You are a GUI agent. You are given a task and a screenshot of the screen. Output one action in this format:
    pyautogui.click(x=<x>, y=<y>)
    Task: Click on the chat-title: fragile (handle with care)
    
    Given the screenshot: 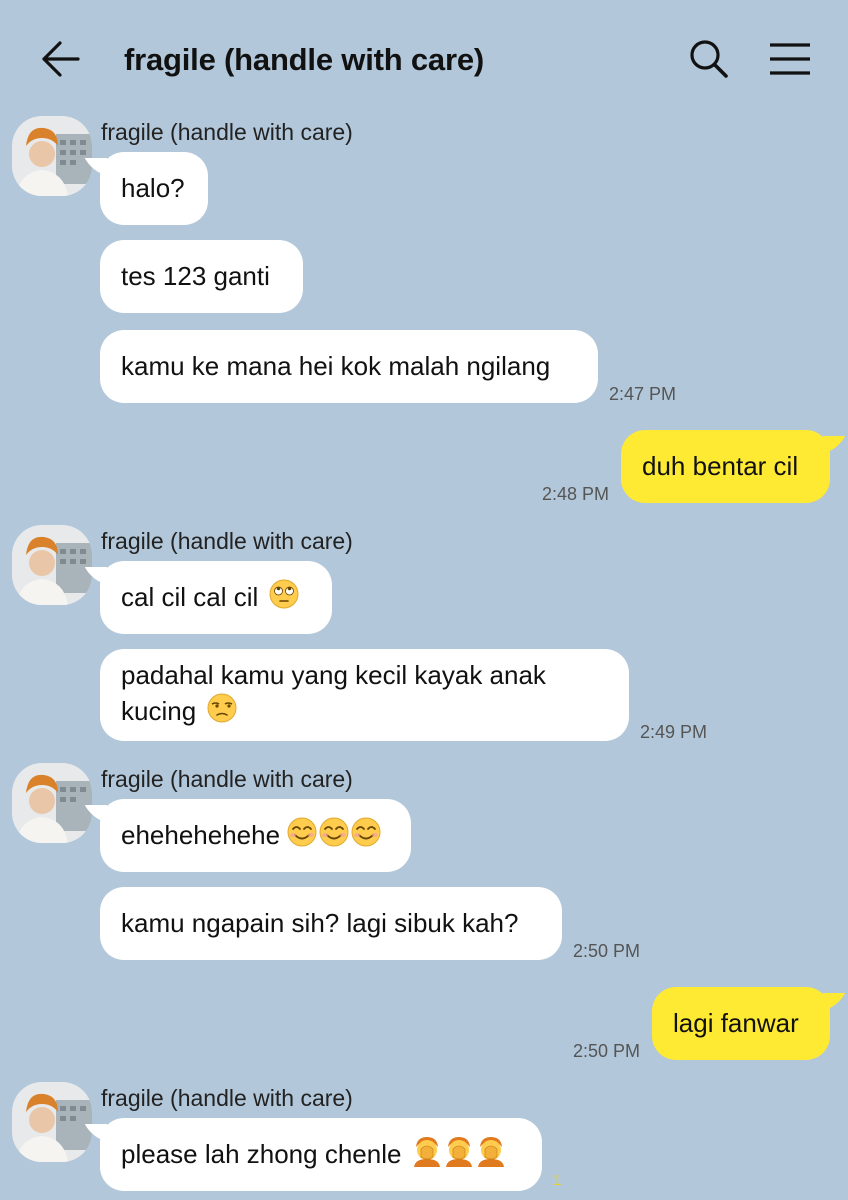 What is the action you would take?
    pyautogui.click(x=304, y=59)
    